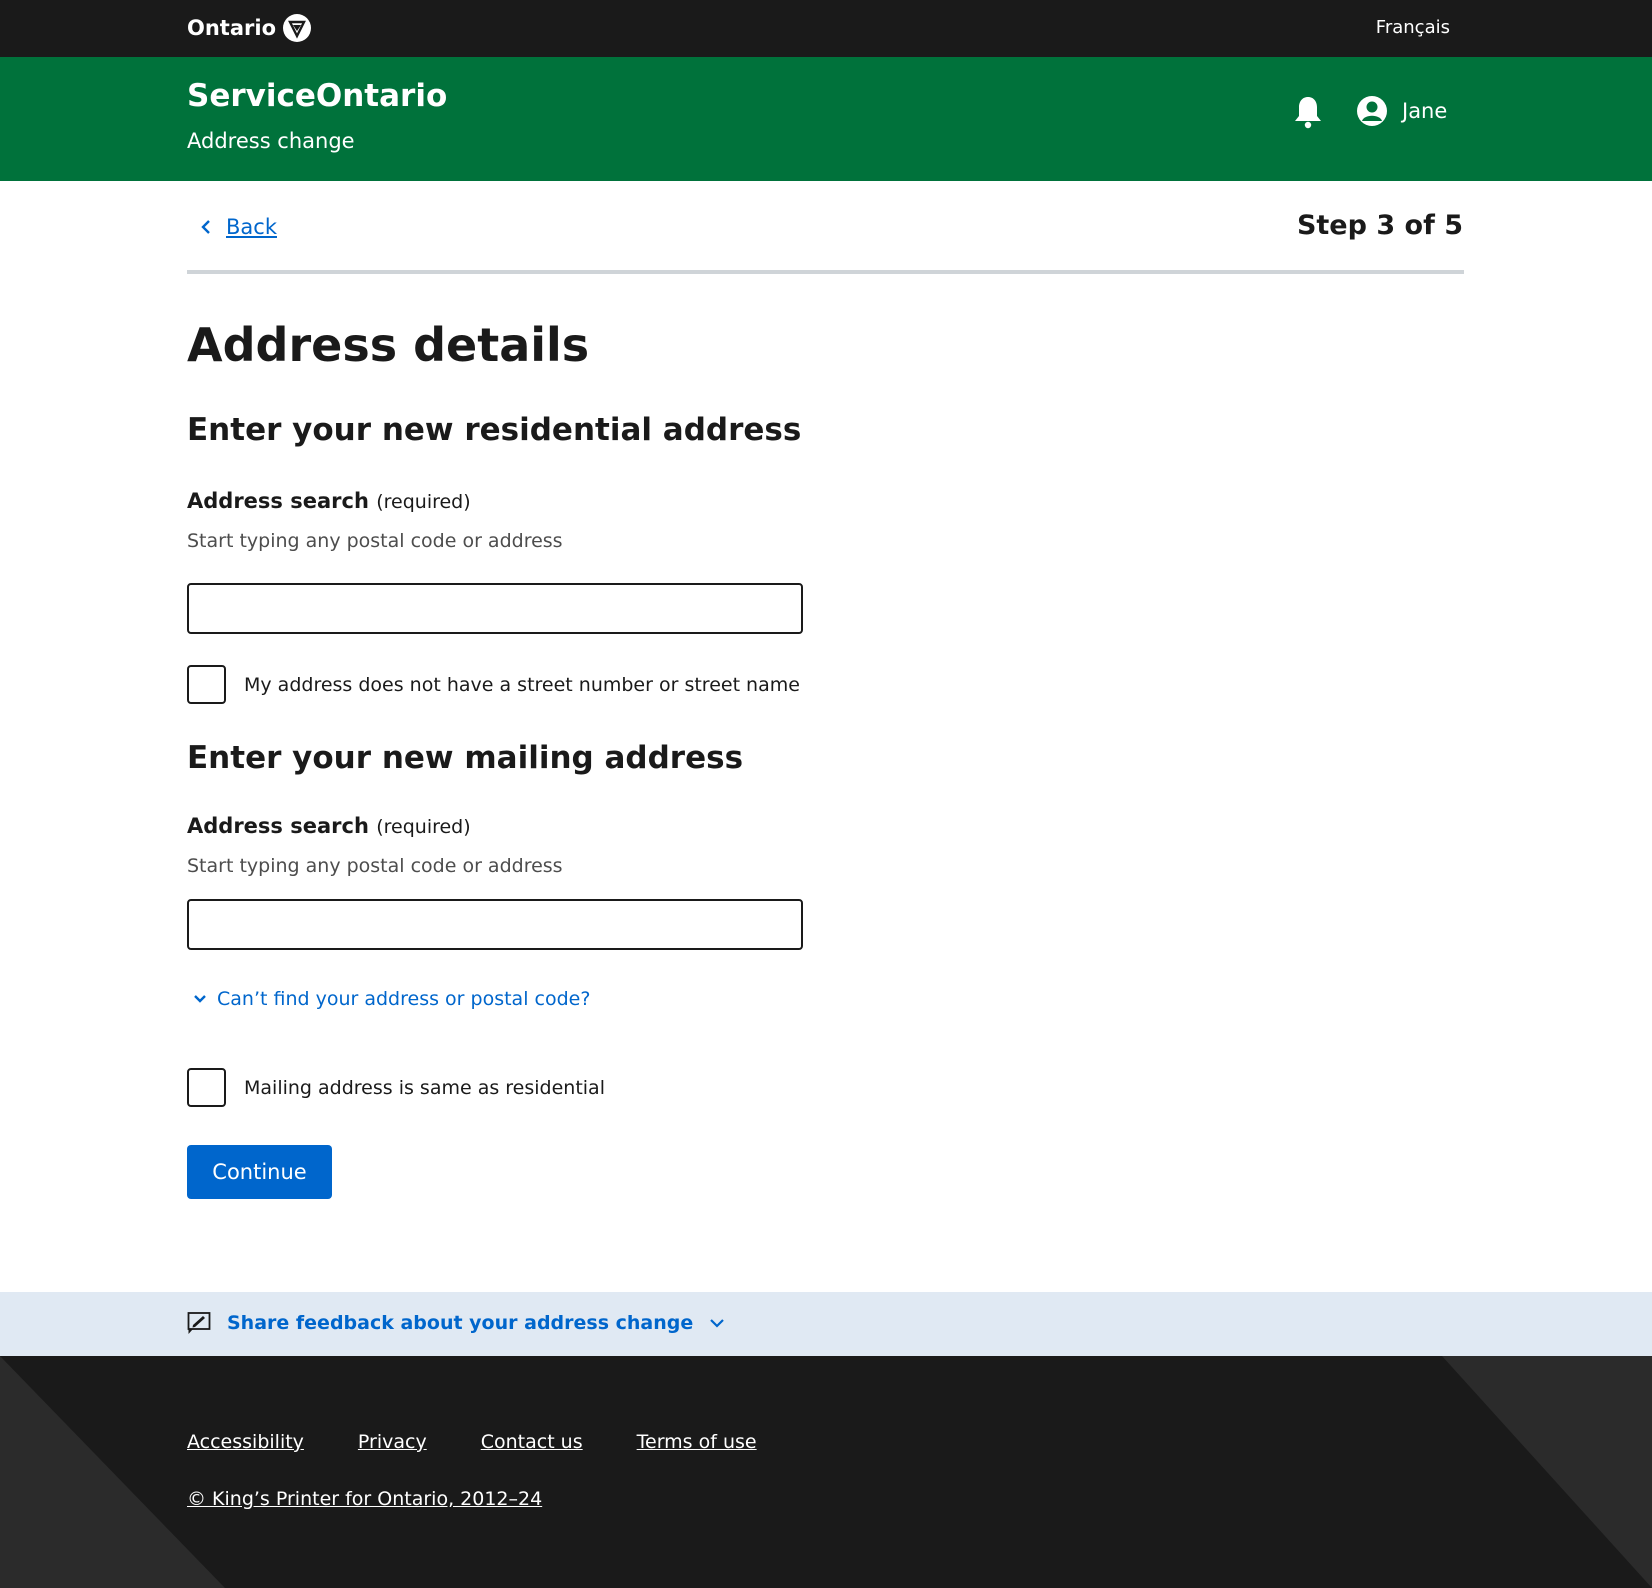 The image size is (1652, 1588). Describe the element at coordinates (231, 28) in the screenshot. I see `brand-text: Ontario` at that location.